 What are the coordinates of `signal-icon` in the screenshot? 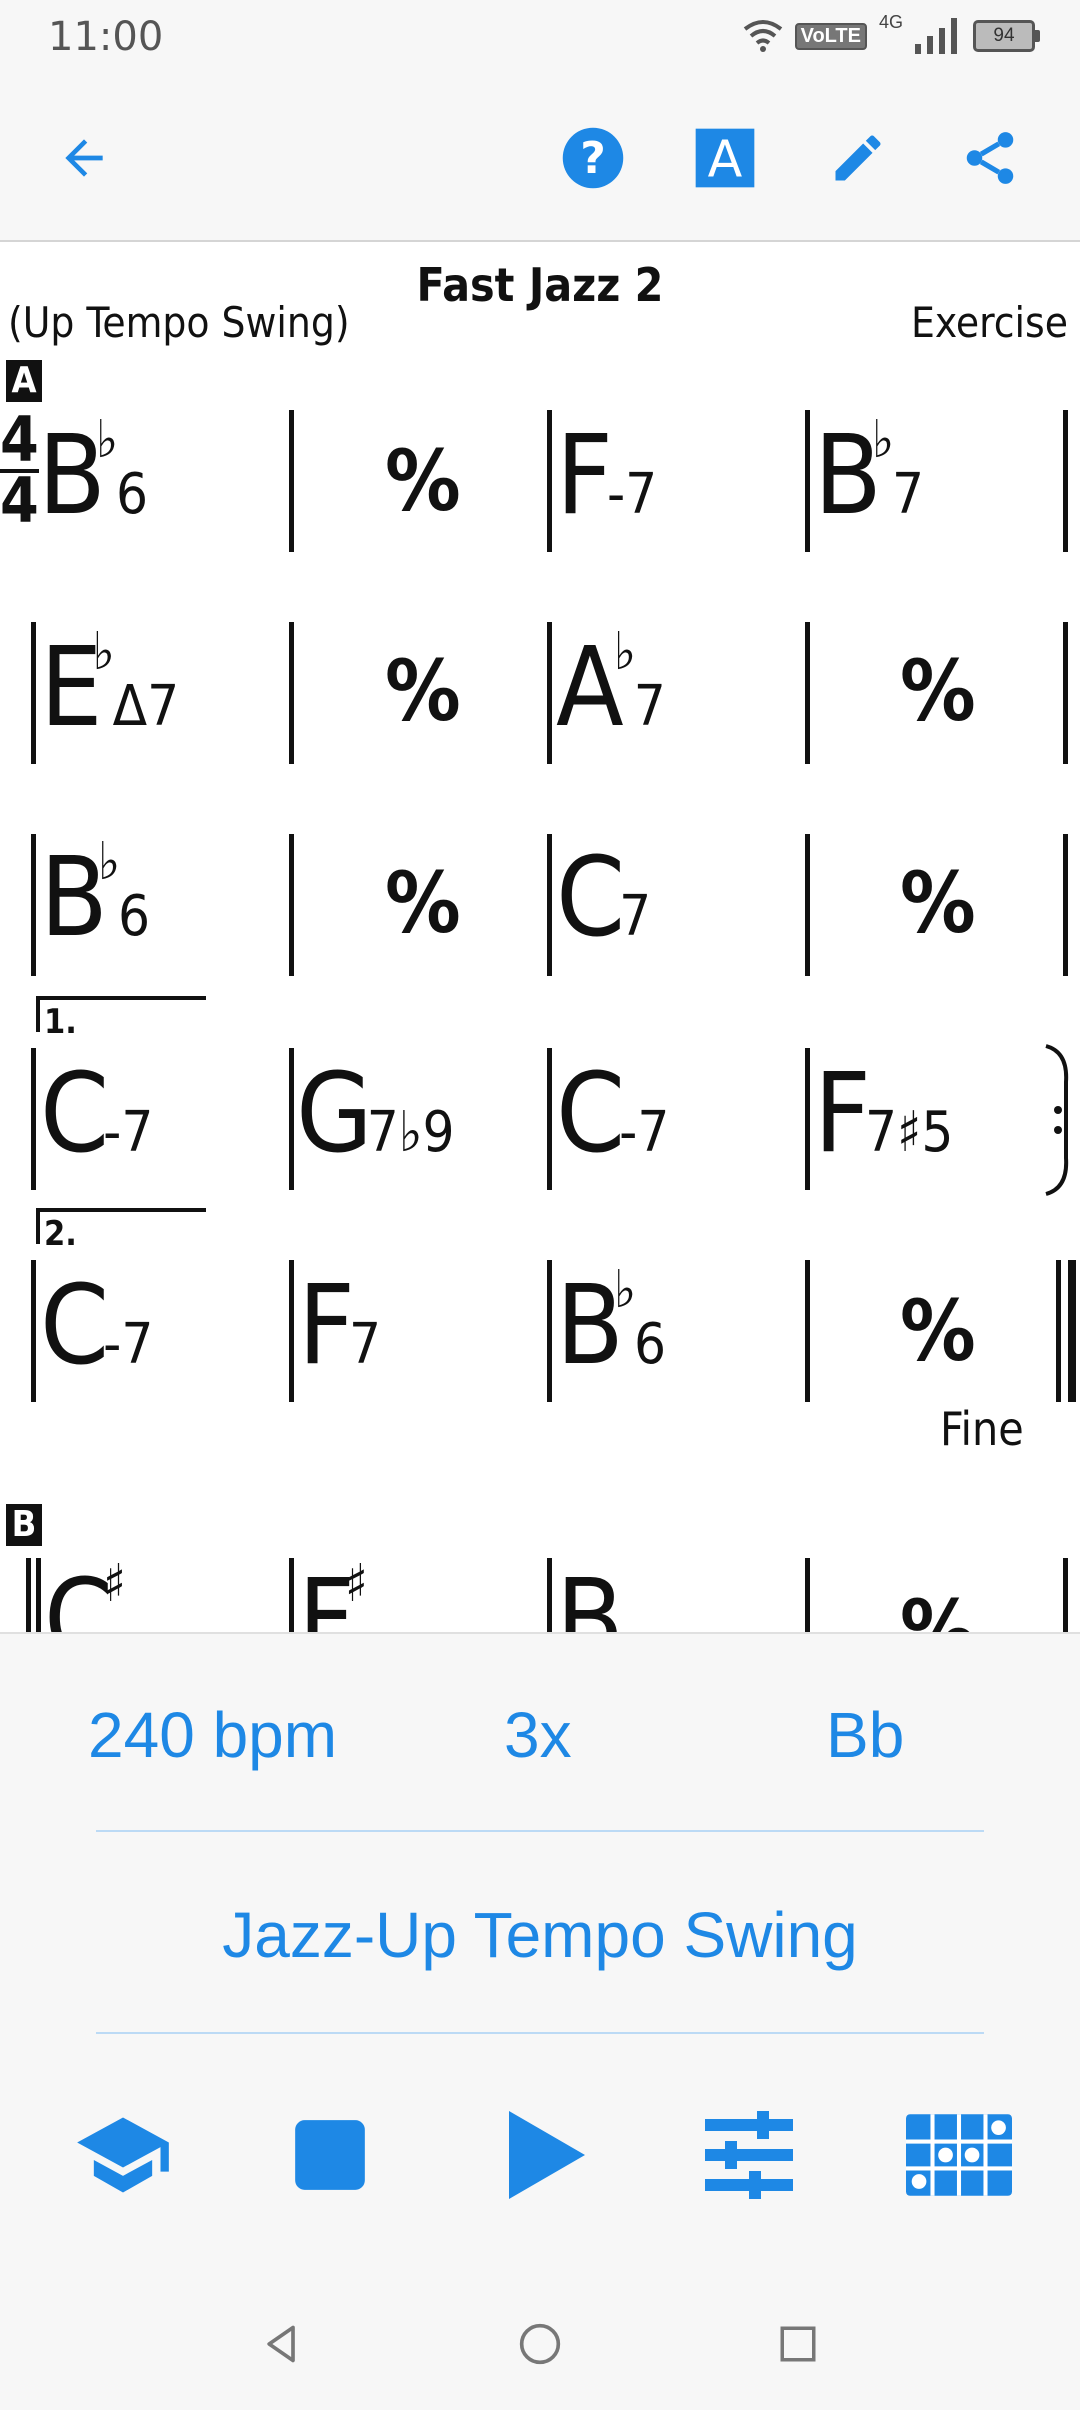 It's located at (936, 36).